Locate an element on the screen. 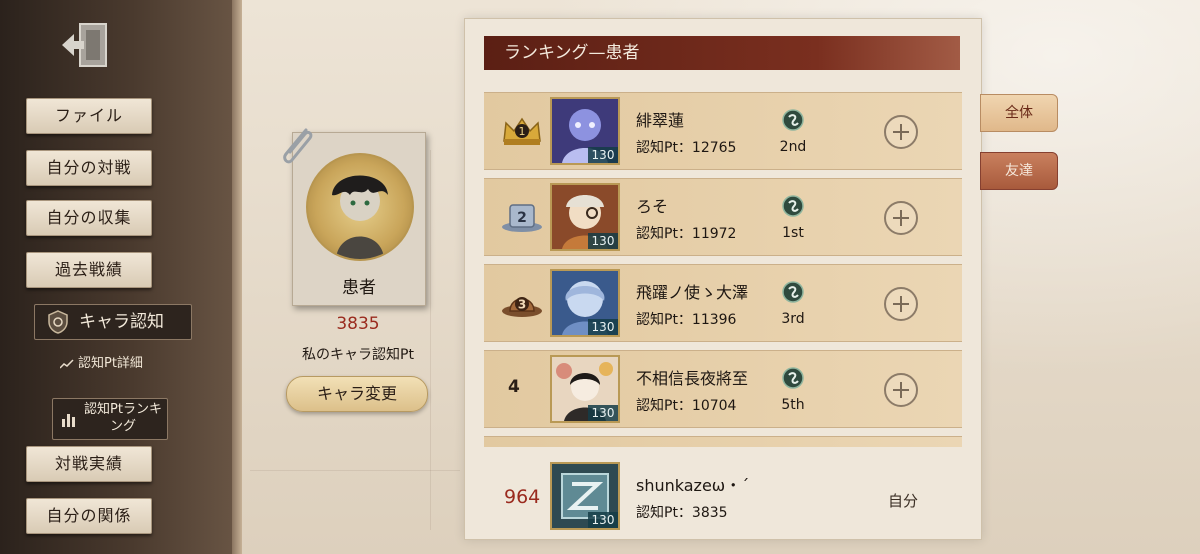 This screenshot has height=554, width=1200. sidebar-item-my-relations: 自分の関係 is located at coordinates (89, 516).